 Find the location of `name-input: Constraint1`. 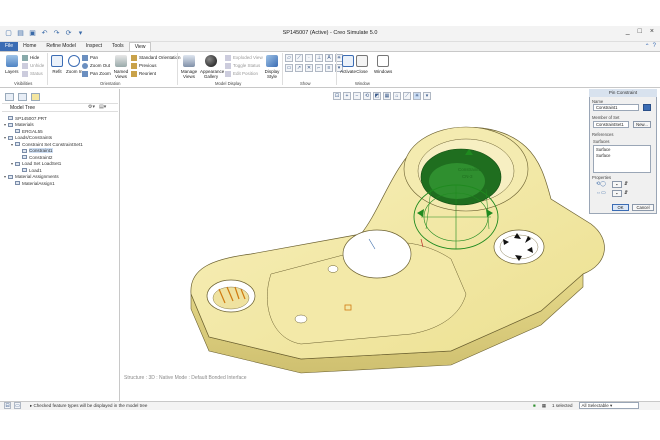

name-input: Constraint1 is located at coordinates (616, 107).